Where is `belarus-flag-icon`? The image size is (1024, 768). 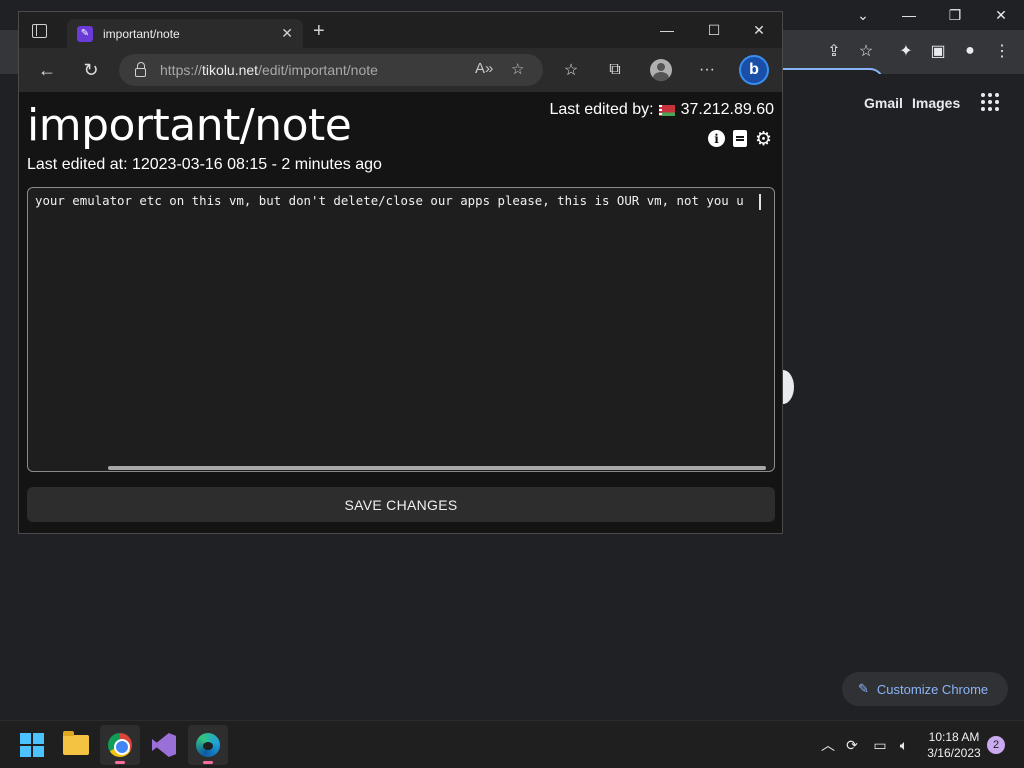 belarus-flag-icon is located at coordinates (666, 110).